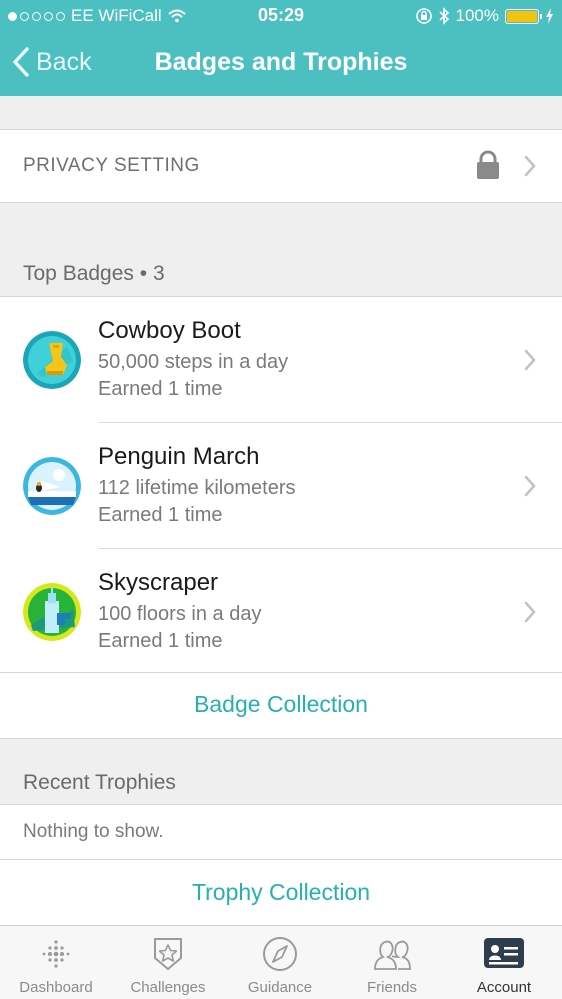 This screenshot has width=562, height=999. I want to click on badge-name: Skyscraper, so click(158, 582).